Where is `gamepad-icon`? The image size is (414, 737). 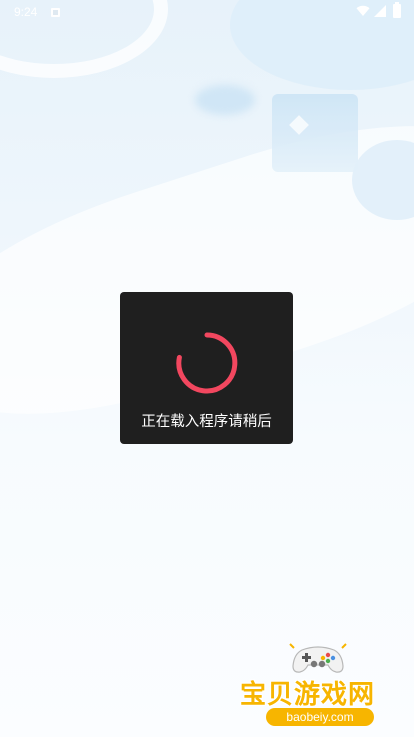
gamepad-icon is located at coordinates (318, 658).